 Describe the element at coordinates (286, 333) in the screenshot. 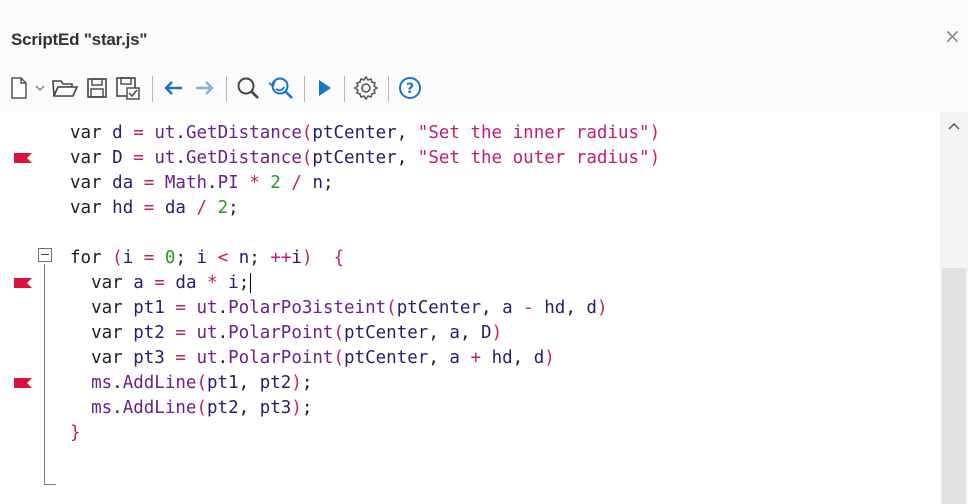

I see `code-line: var pt2 = ut.PolarPoint(ptCenter, a, D)` at that location.